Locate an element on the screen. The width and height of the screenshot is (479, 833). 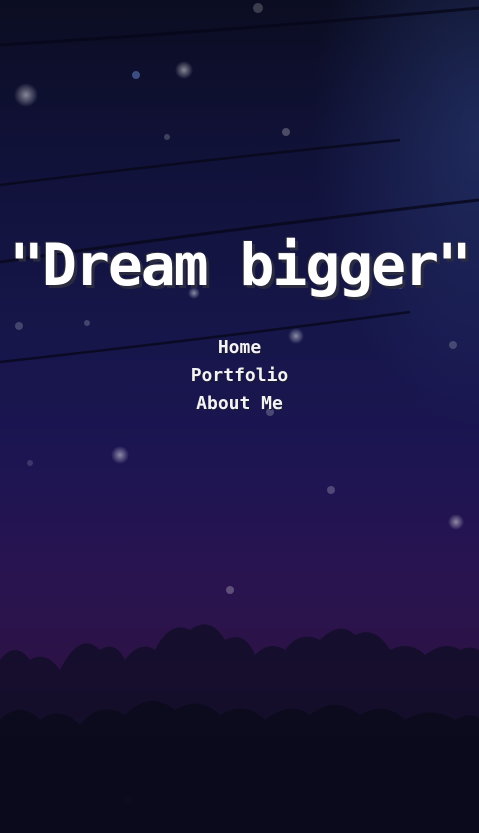
nav-link-portfolio: Portfolio is located at coordinates (240, 376).